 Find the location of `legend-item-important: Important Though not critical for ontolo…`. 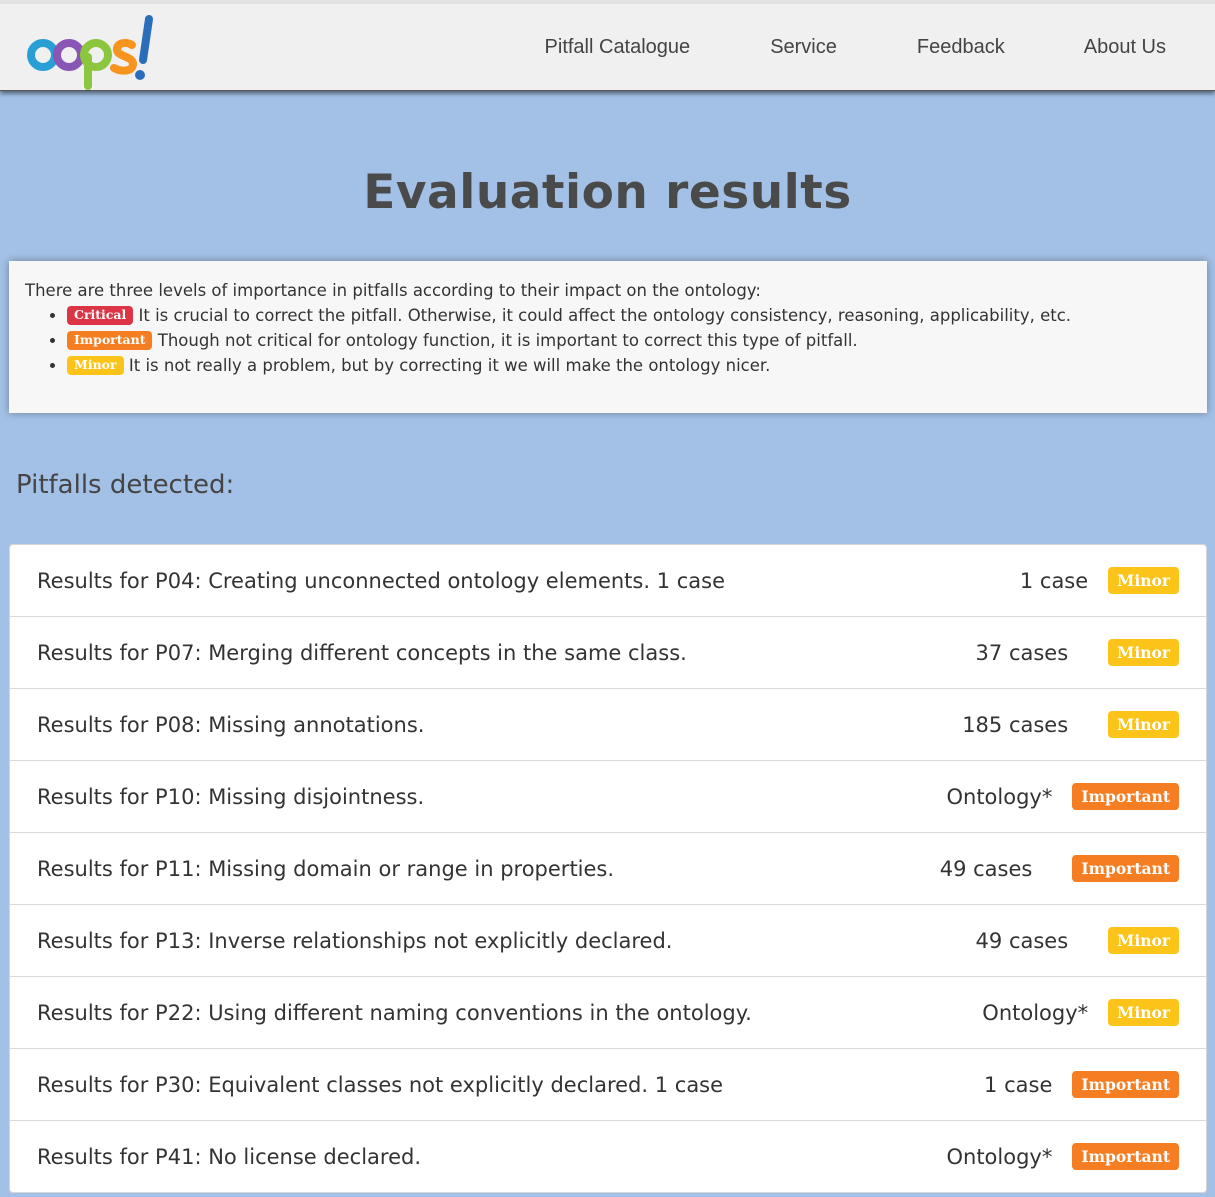

legend-item-important: Important Though not critical for ontolo… is located at coordinates (629, 340).